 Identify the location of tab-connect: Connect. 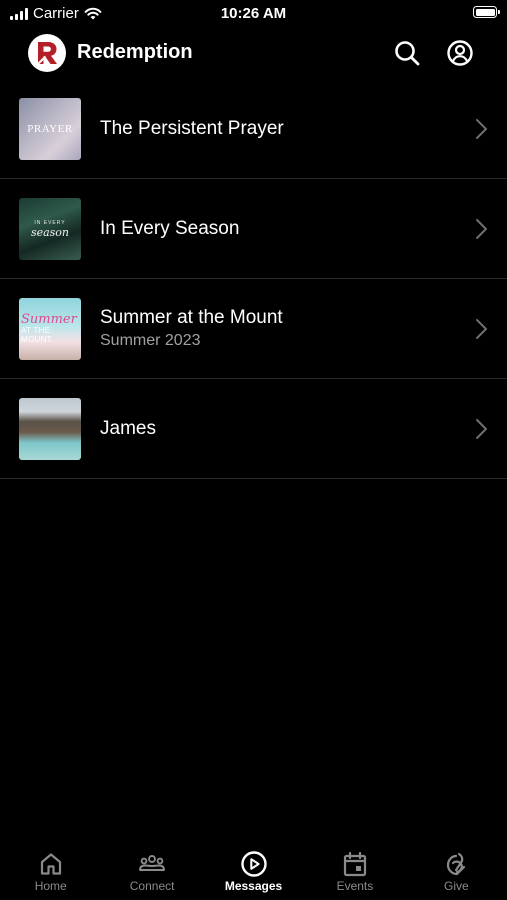
(151, 870).